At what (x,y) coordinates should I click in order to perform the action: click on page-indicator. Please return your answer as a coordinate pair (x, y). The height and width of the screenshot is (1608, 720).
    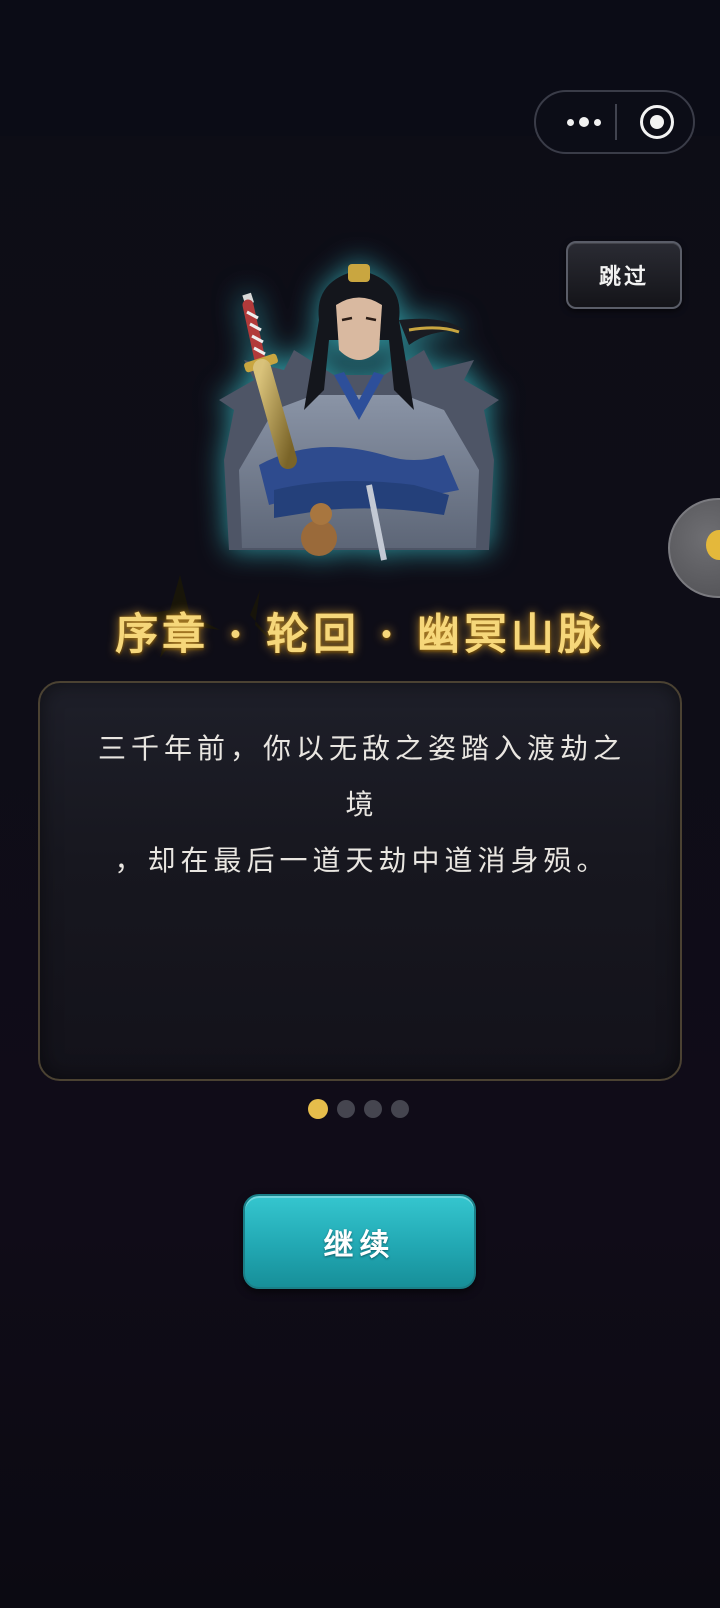
    Looking at the image, I should click on (358, 1109).